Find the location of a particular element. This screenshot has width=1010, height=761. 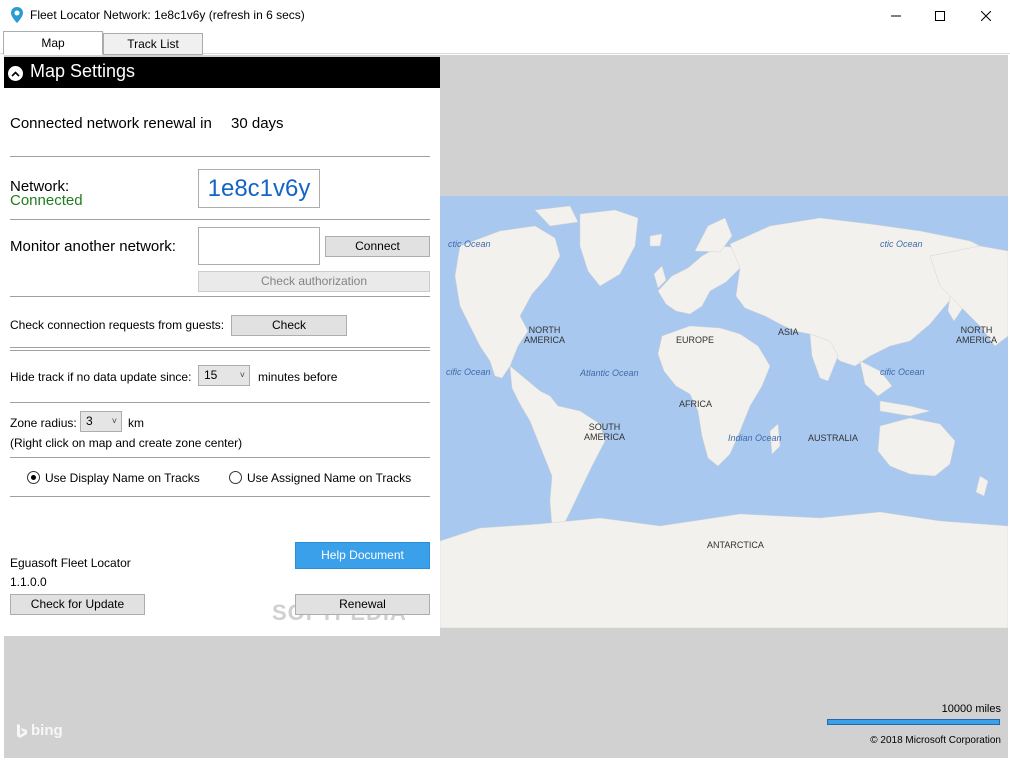

app-version: 1.1.0.0 is located at coordinates (28, 582).